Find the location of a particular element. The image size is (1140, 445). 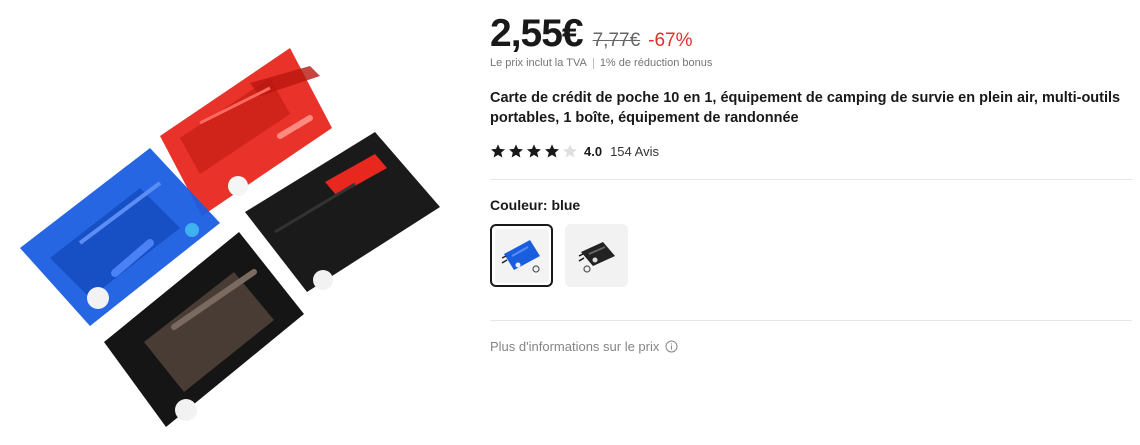

rating-row: 4.0 154 Avis is located at coordinates (574, 151).